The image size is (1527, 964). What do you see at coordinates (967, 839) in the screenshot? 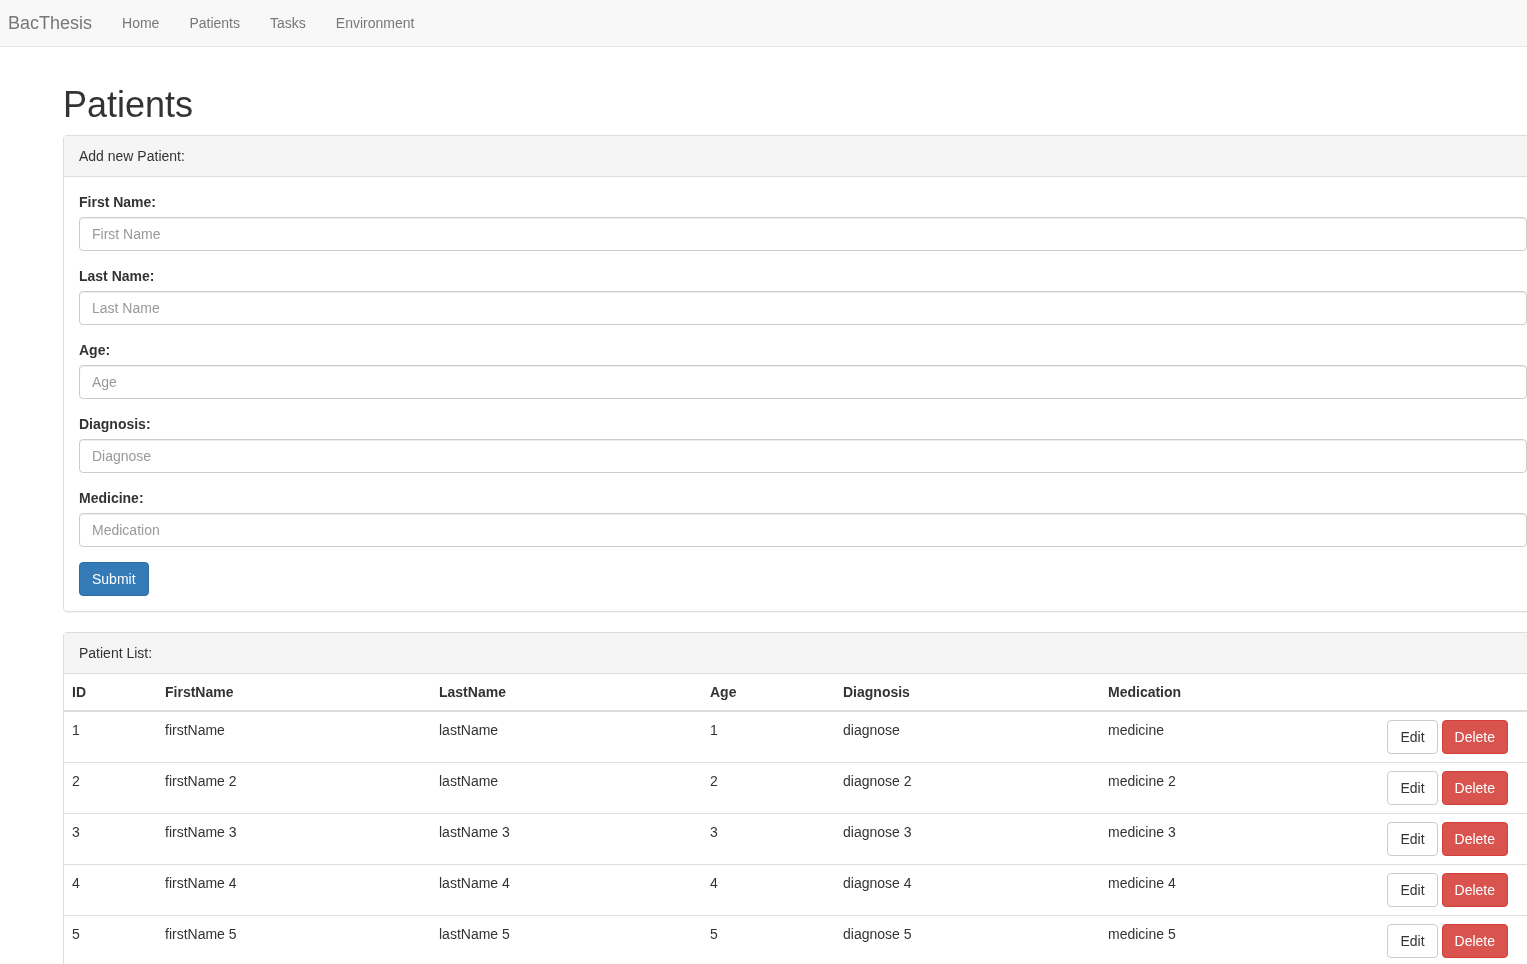
I see `table-cell: diagnose 3` at bounding box center [967, 839].